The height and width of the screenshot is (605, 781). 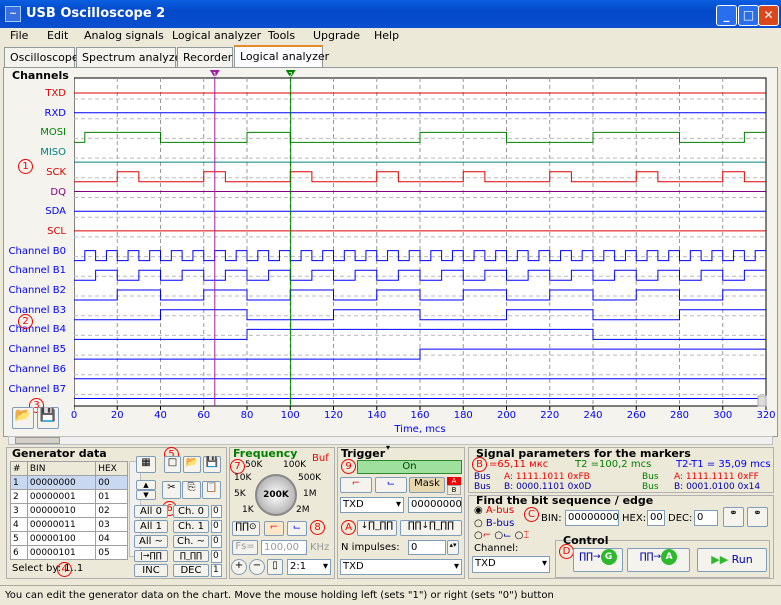 I want to click on table-cell: 00000000, so click(x=61, y=482).